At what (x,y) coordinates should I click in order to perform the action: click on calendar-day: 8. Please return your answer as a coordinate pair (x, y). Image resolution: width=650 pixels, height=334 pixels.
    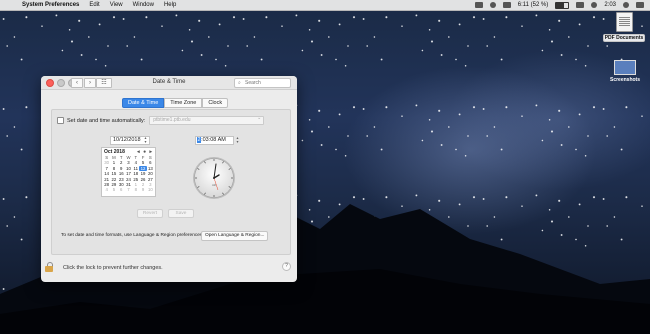
    Looking at the image, I should click on (135, 189).